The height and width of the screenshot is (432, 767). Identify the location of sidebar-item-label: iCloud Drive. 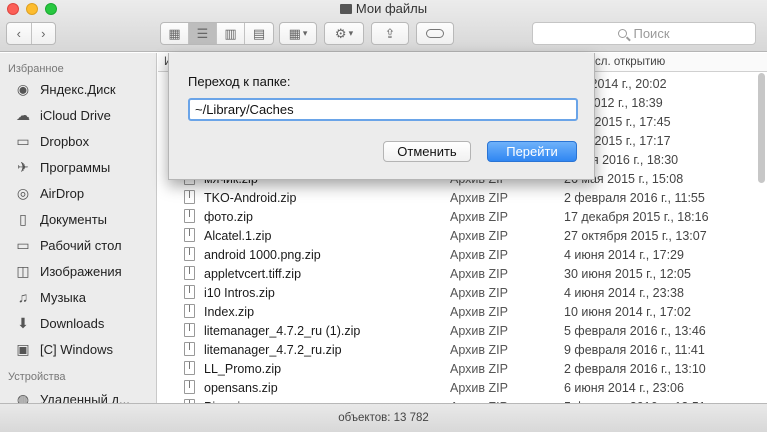
(75, 115).